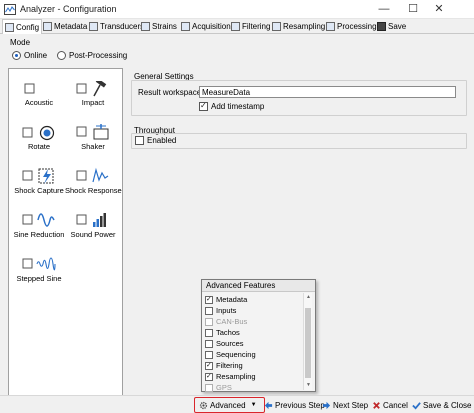 This screenshot has height=413, width=474. I want to click on cancel-button: Cancel, so click(390, 405).